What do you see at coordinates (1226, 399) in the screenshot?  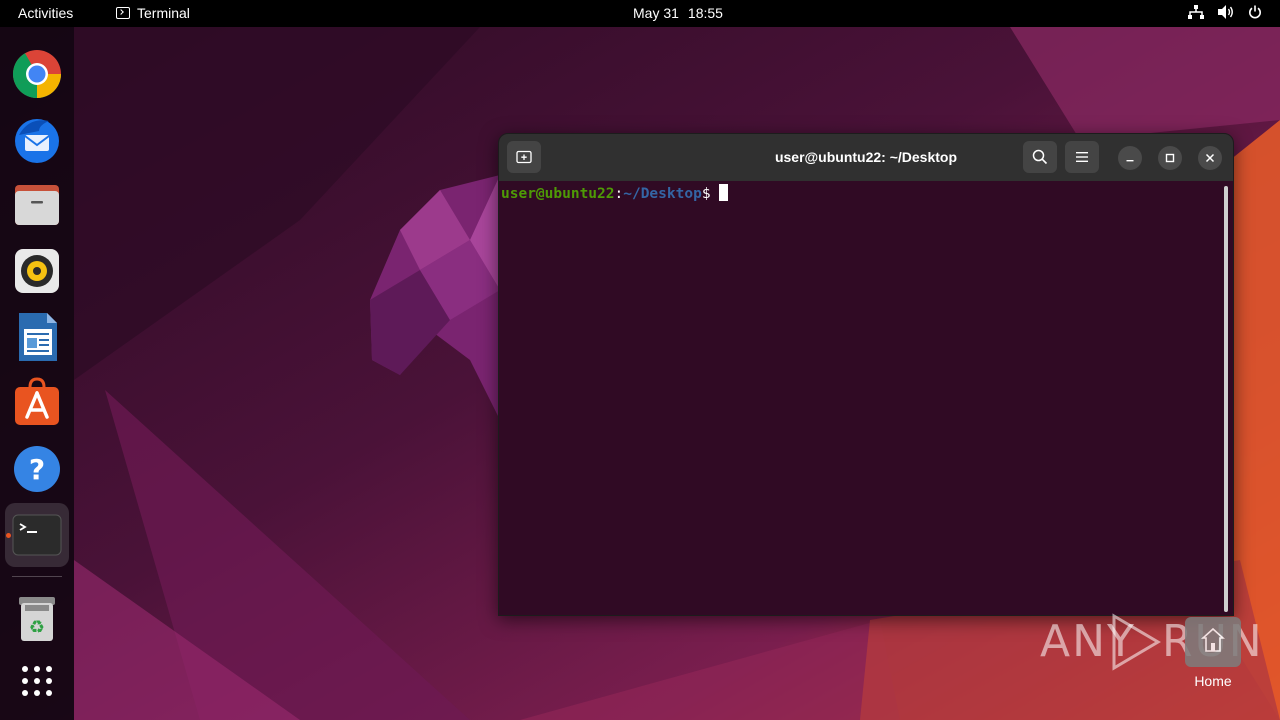 I see `terminal-scrollbar` at bounding box center [1226, 399].